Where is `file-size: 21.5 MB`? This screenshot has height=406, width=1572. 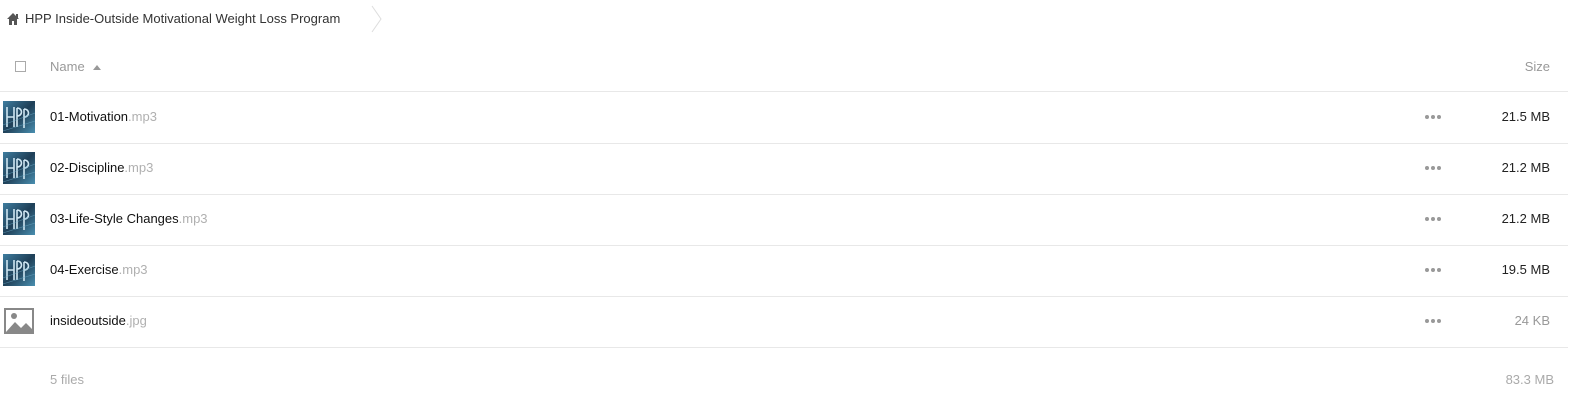 file-size: 21.5 MB is located at coordinates (1525, 116).